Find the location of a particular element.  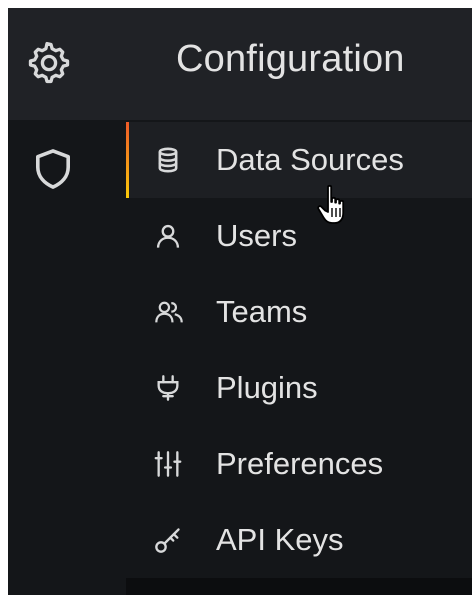

rail-config-section is located at coordinates (67, 64).